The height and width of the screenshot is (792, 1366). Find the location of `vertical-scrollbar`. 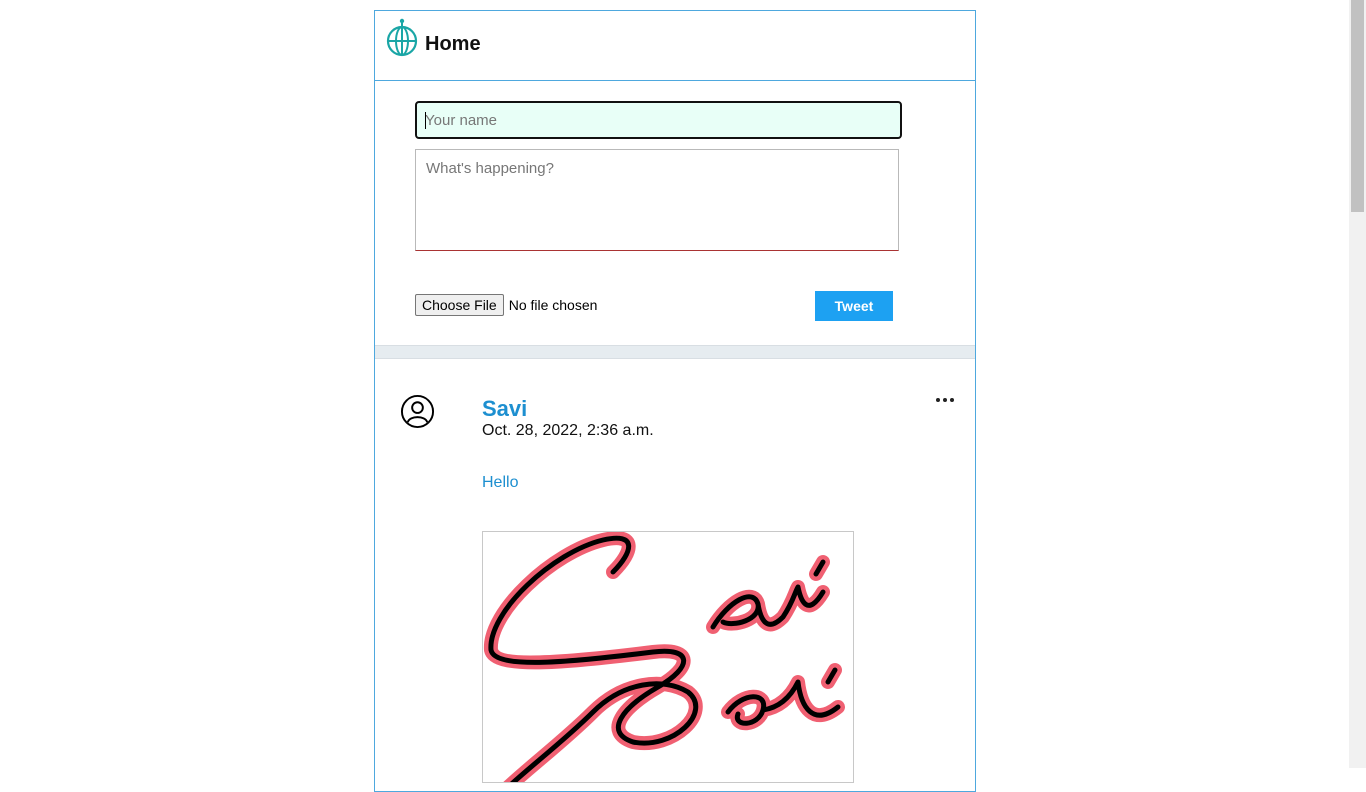

vertical-scrollbar is located at coordinates (1357, 384).